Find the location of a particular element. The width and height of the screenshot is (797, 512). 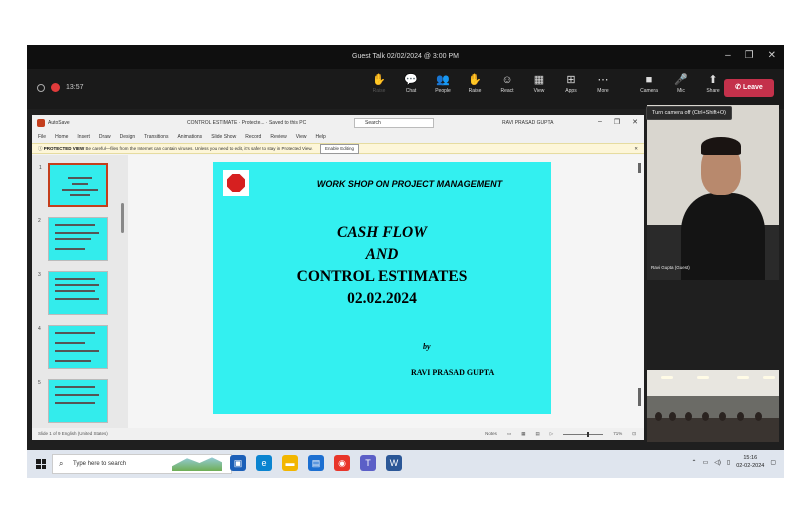

menu-item-help: Help is located at coordinates (320, 137).